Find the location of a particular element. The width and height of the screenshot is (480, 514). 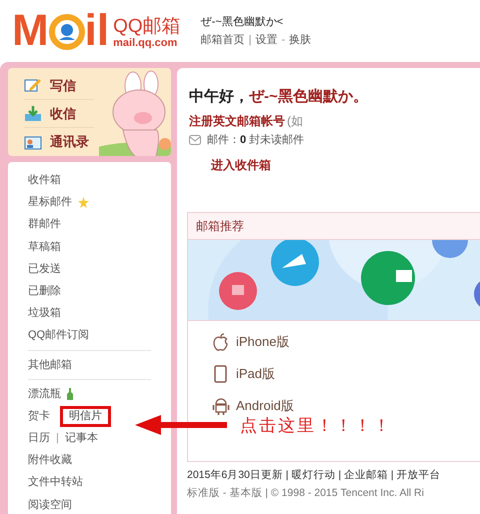

sidebar-action: 通讯录 is located at coordinates (59, 142).